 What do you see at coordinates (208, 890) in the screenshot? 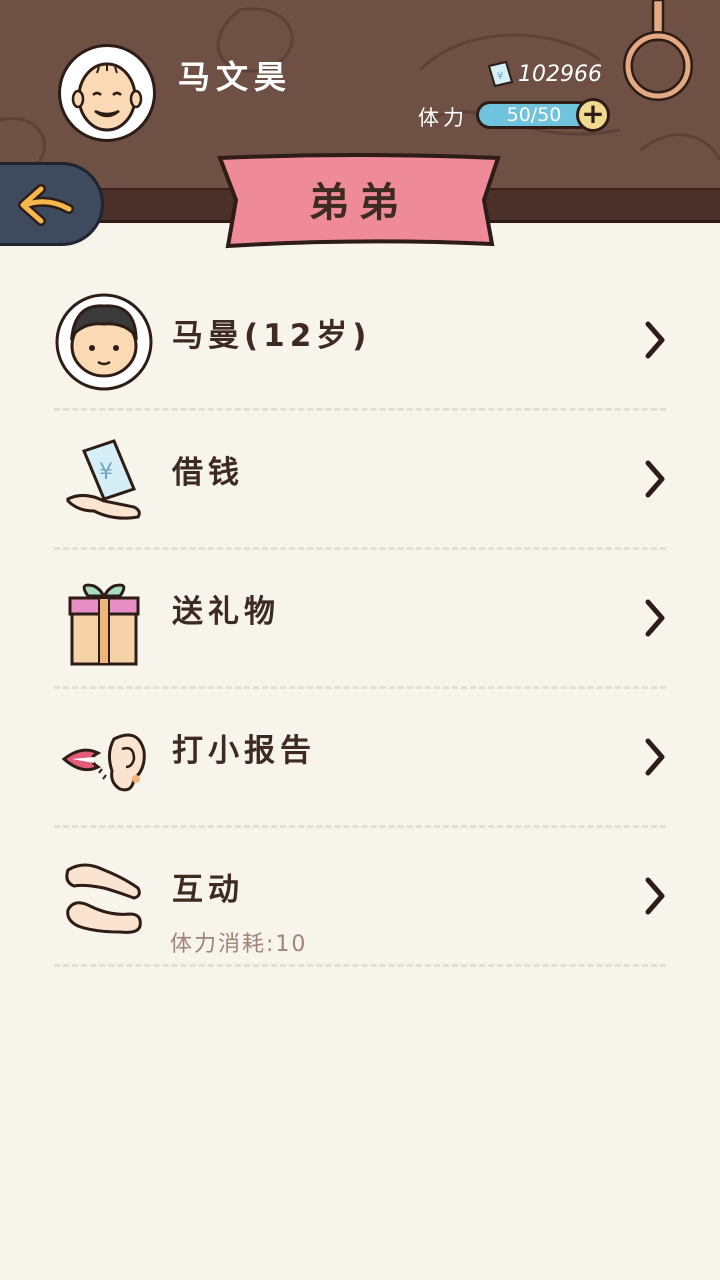
I see `interact-label: 互动` at bounding box center [208, 890].